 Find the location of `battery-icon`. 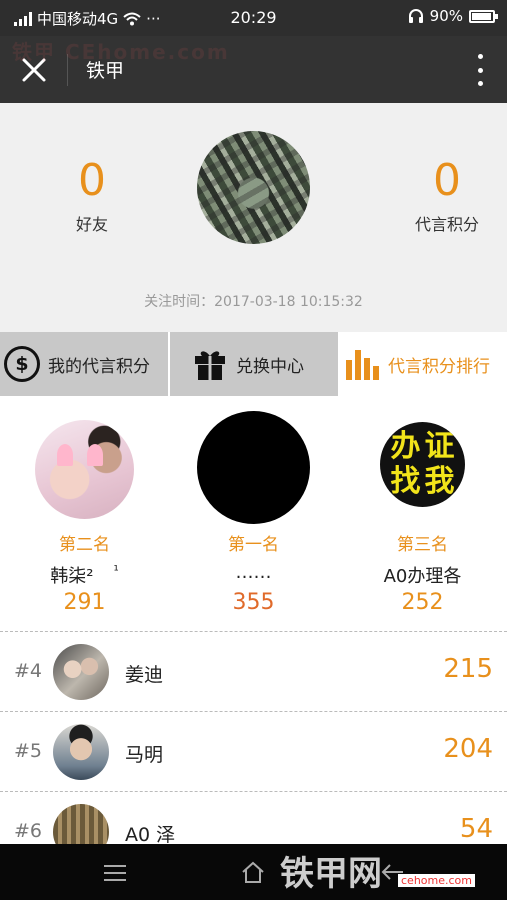

battery-icon is located at coordinates (483, 16).